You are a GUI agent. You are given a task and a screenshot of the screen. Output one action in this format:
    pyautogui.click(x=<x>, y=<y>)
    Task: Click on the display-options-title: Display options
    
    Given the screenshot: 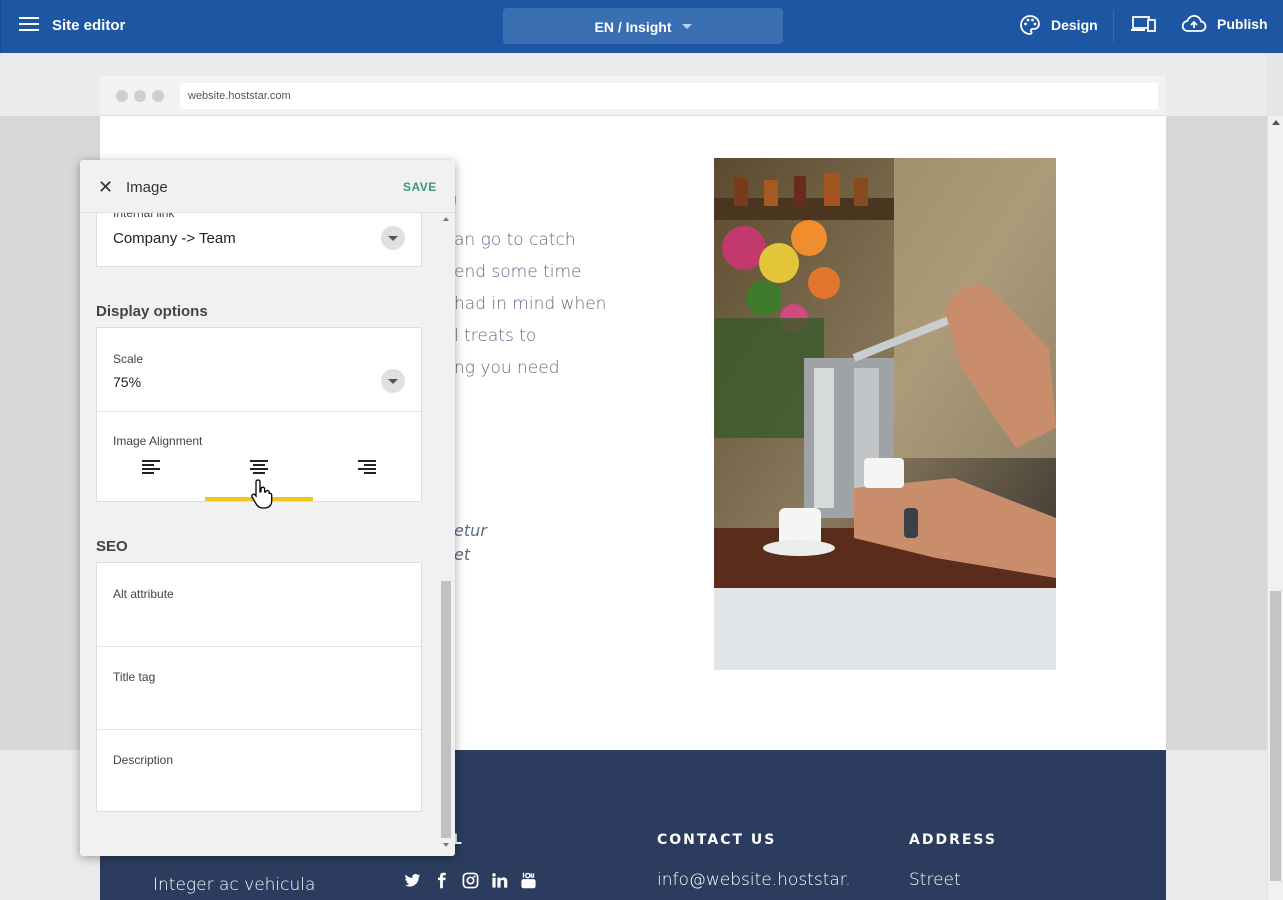 What is the action you would take?
    pyautogui.click(x=152, y=311)
    